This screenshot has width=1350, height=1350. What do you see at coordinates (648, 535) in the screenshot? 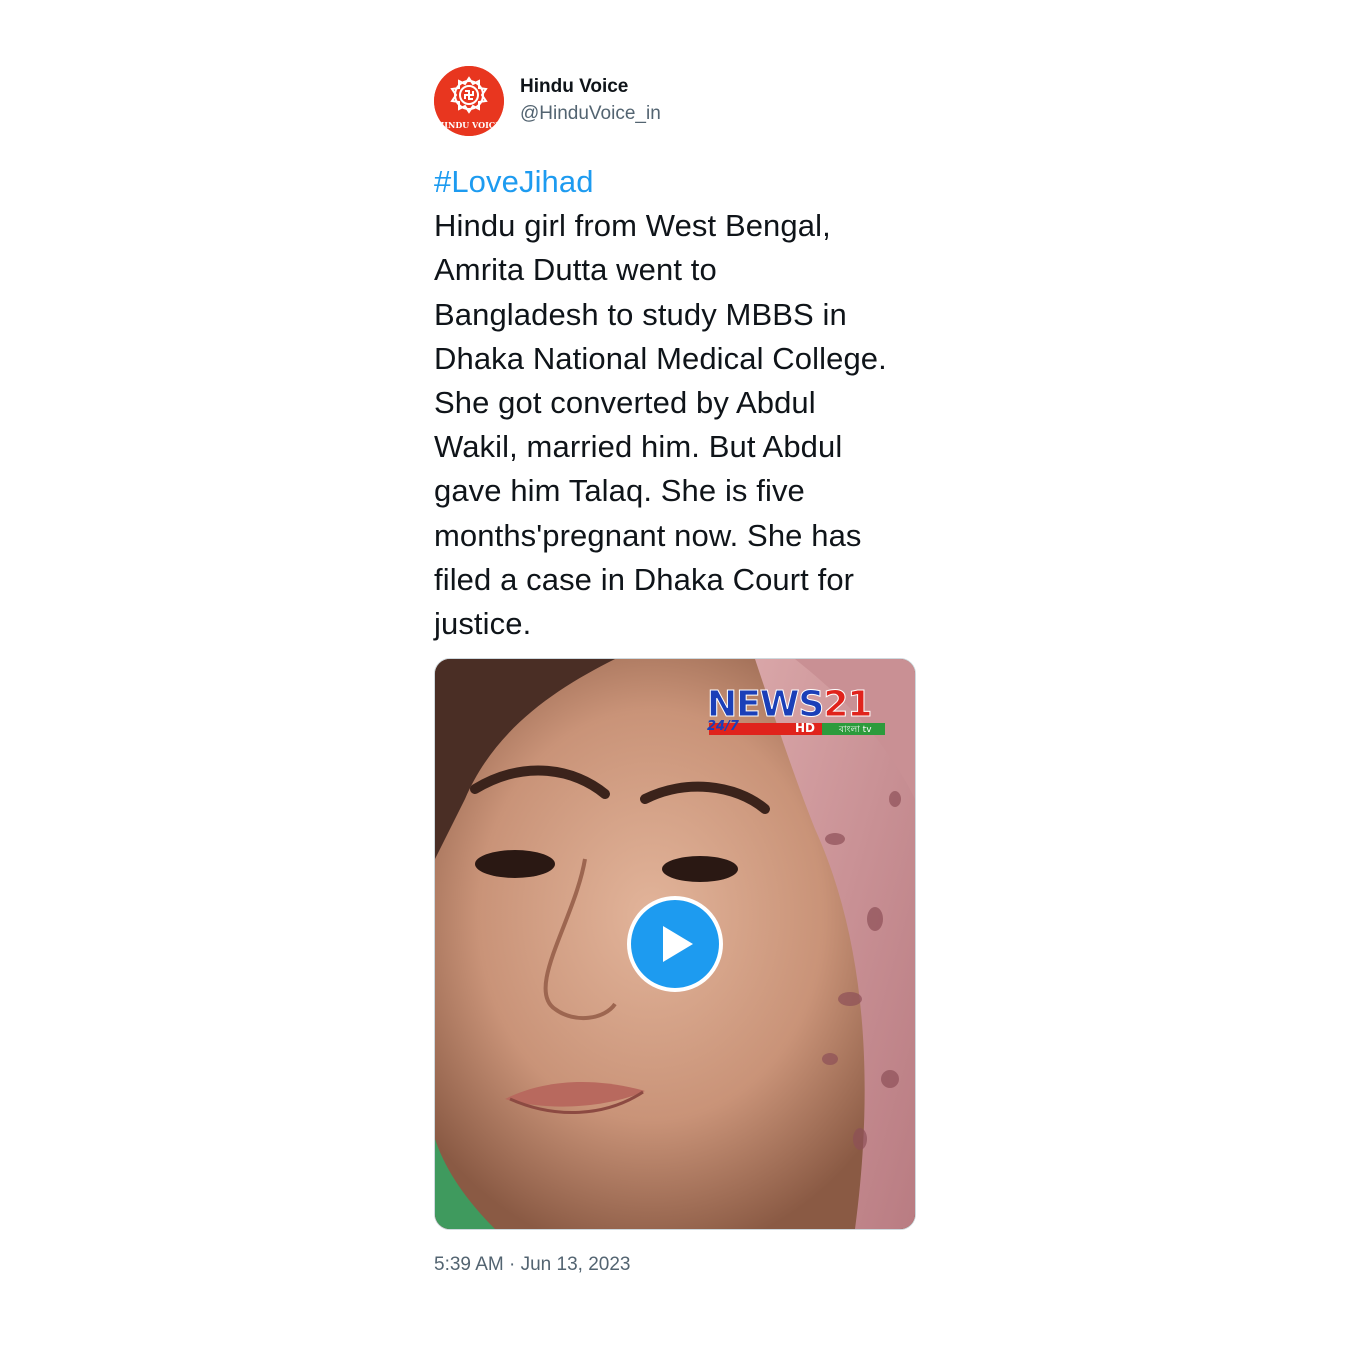
I see `tweet-text-line: months'pregnant now. She has` at bounding box center [648, 535].